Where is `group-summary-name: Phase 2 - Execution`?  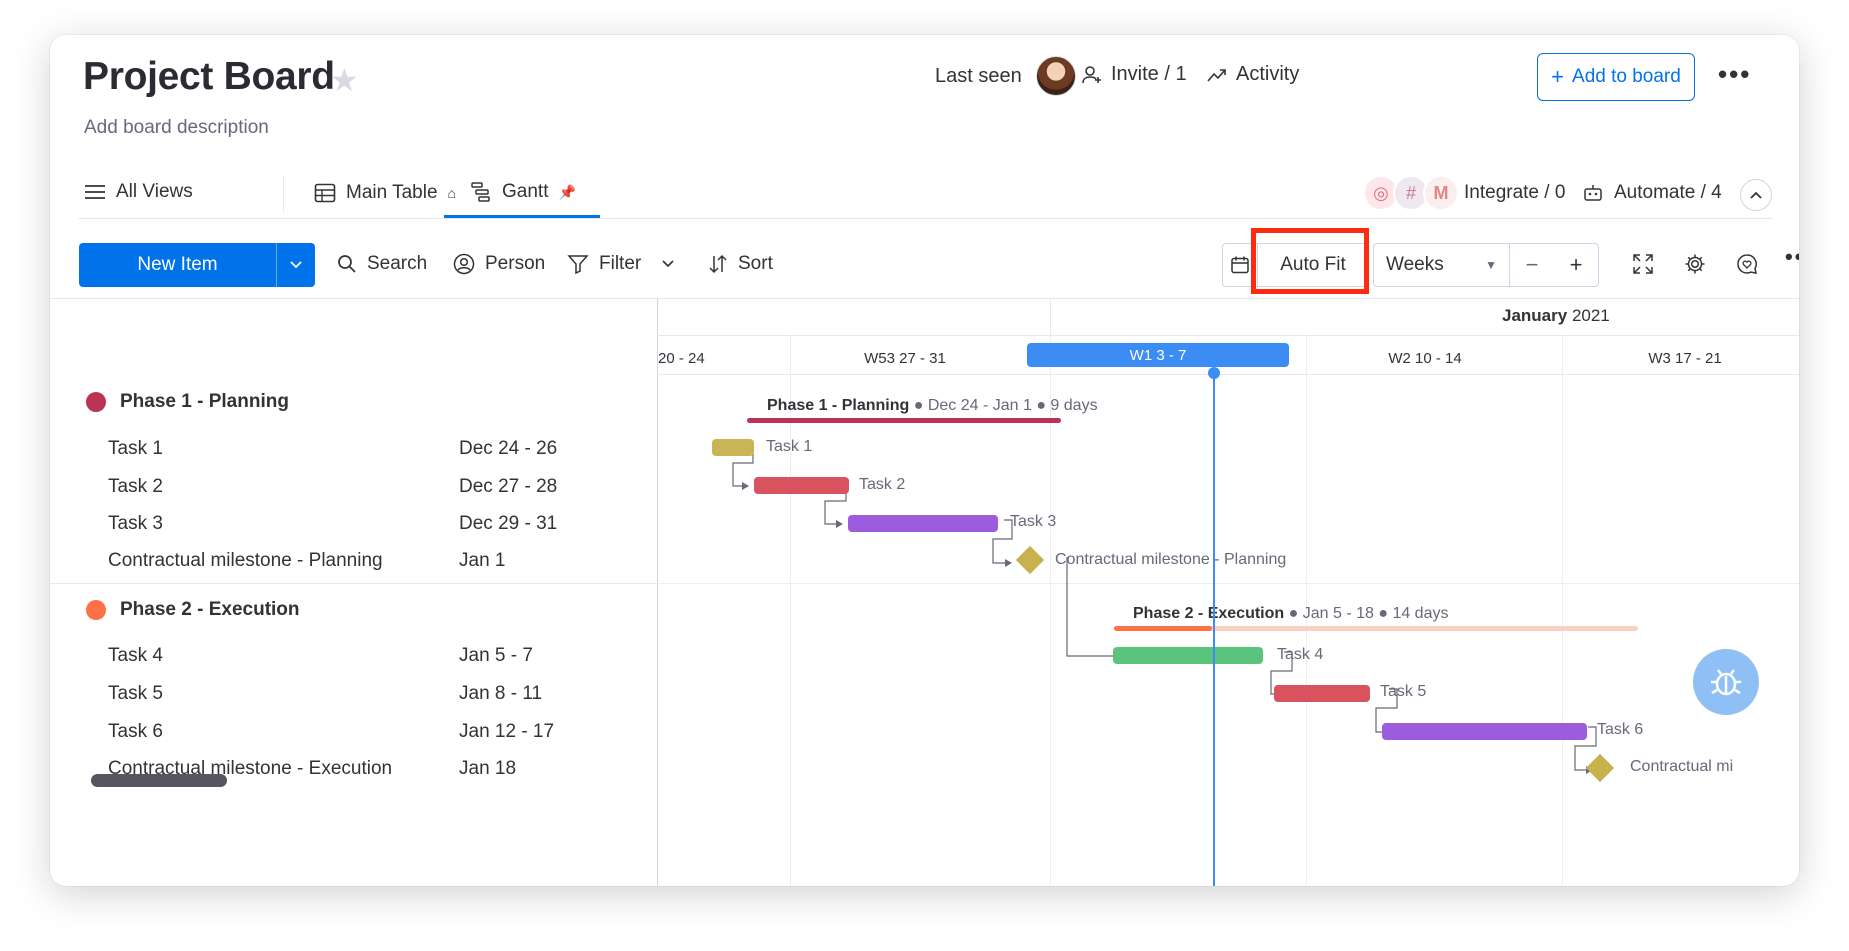
group-summary-name: Phase 2 - Execution is located at coordinates (1209, 613).